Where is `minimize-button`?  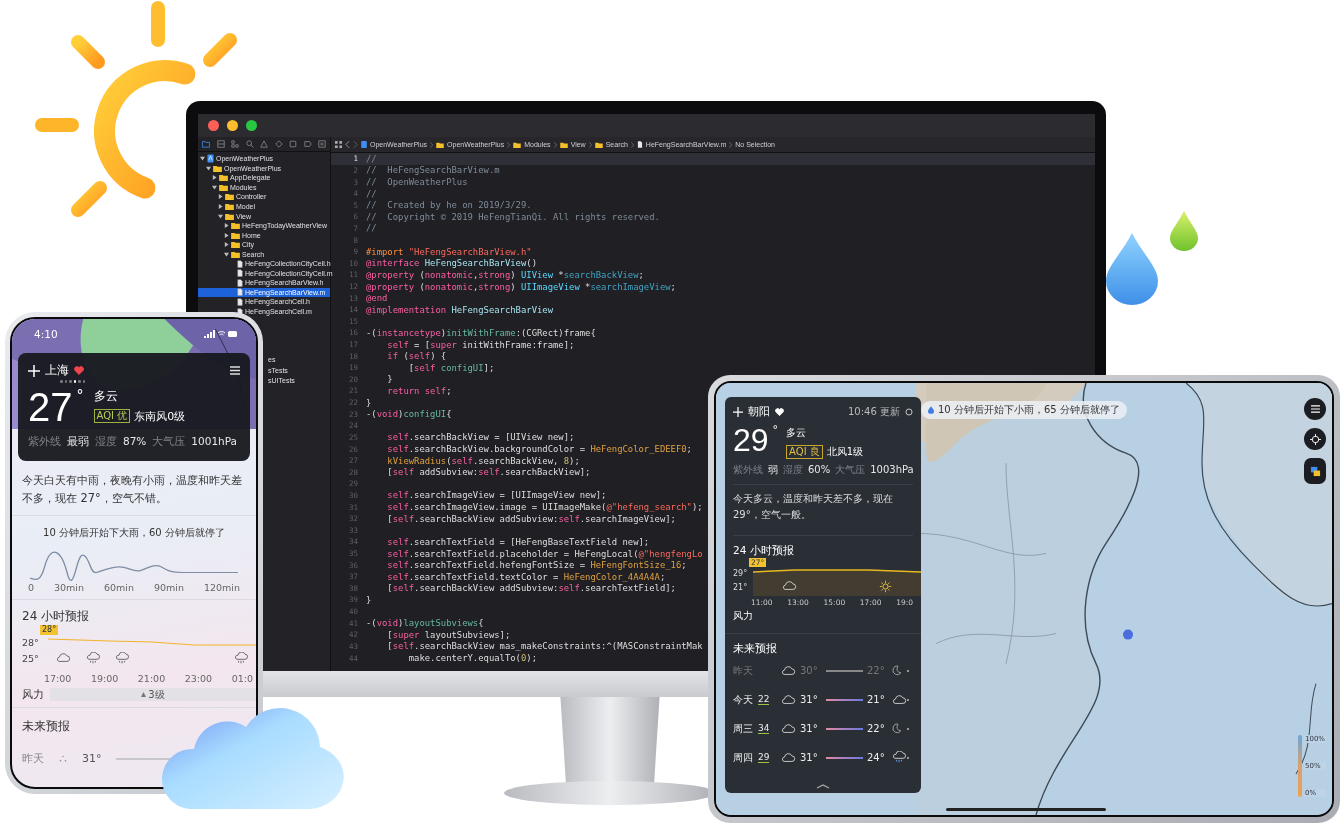 minimize-button is located at coordinates (232, 125).